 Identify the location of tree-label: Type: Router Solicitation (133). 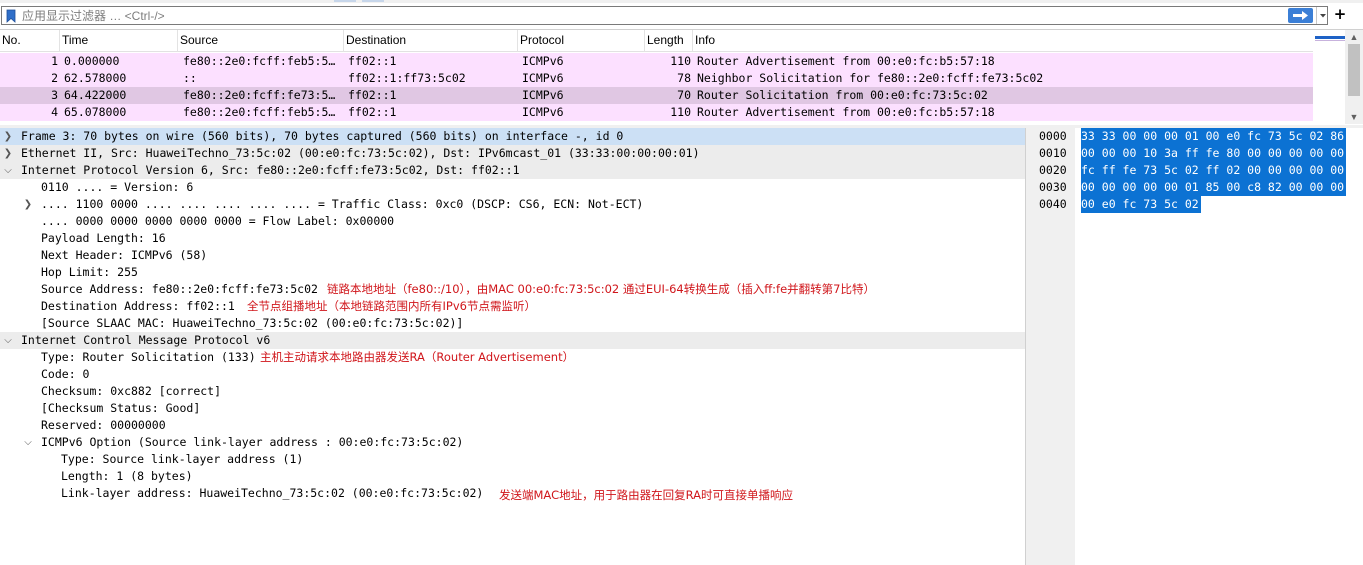
(148, 357).